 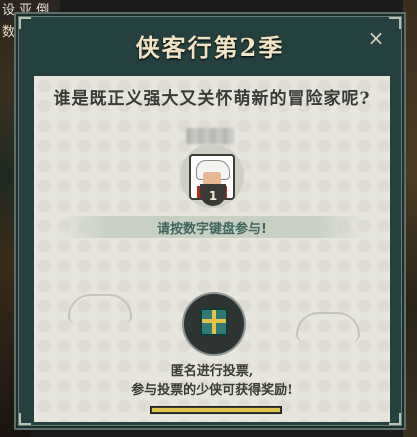 I want to click on info-line-2: 参与投票的少侠可获得奖励!, so click(x=212, y=390).